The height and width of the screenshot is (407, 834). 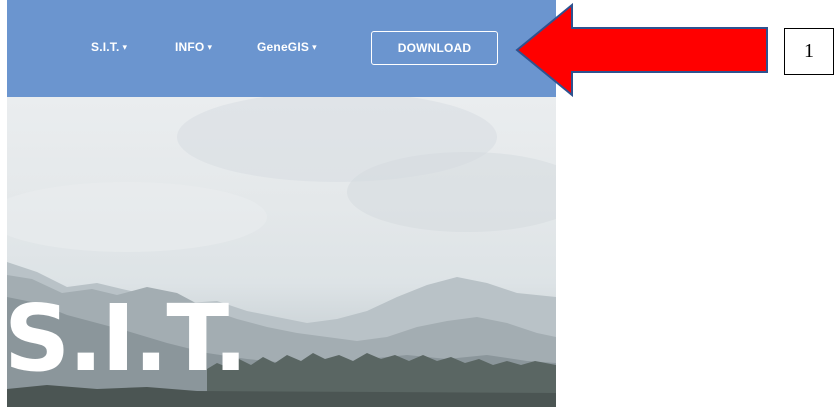 I want to click on nav-menu-info-label: INFO, so click(x=190, y=47).